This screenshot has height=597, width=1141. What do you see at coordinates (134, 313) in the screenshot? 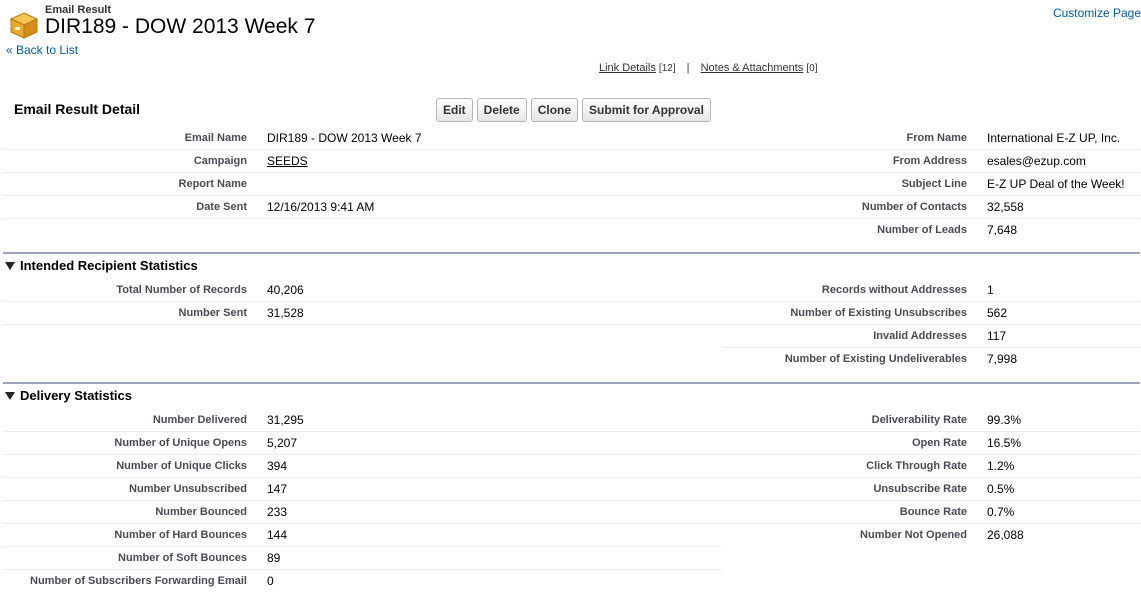
I see `field-label: Number Sent` at bounding box center [134, 313].